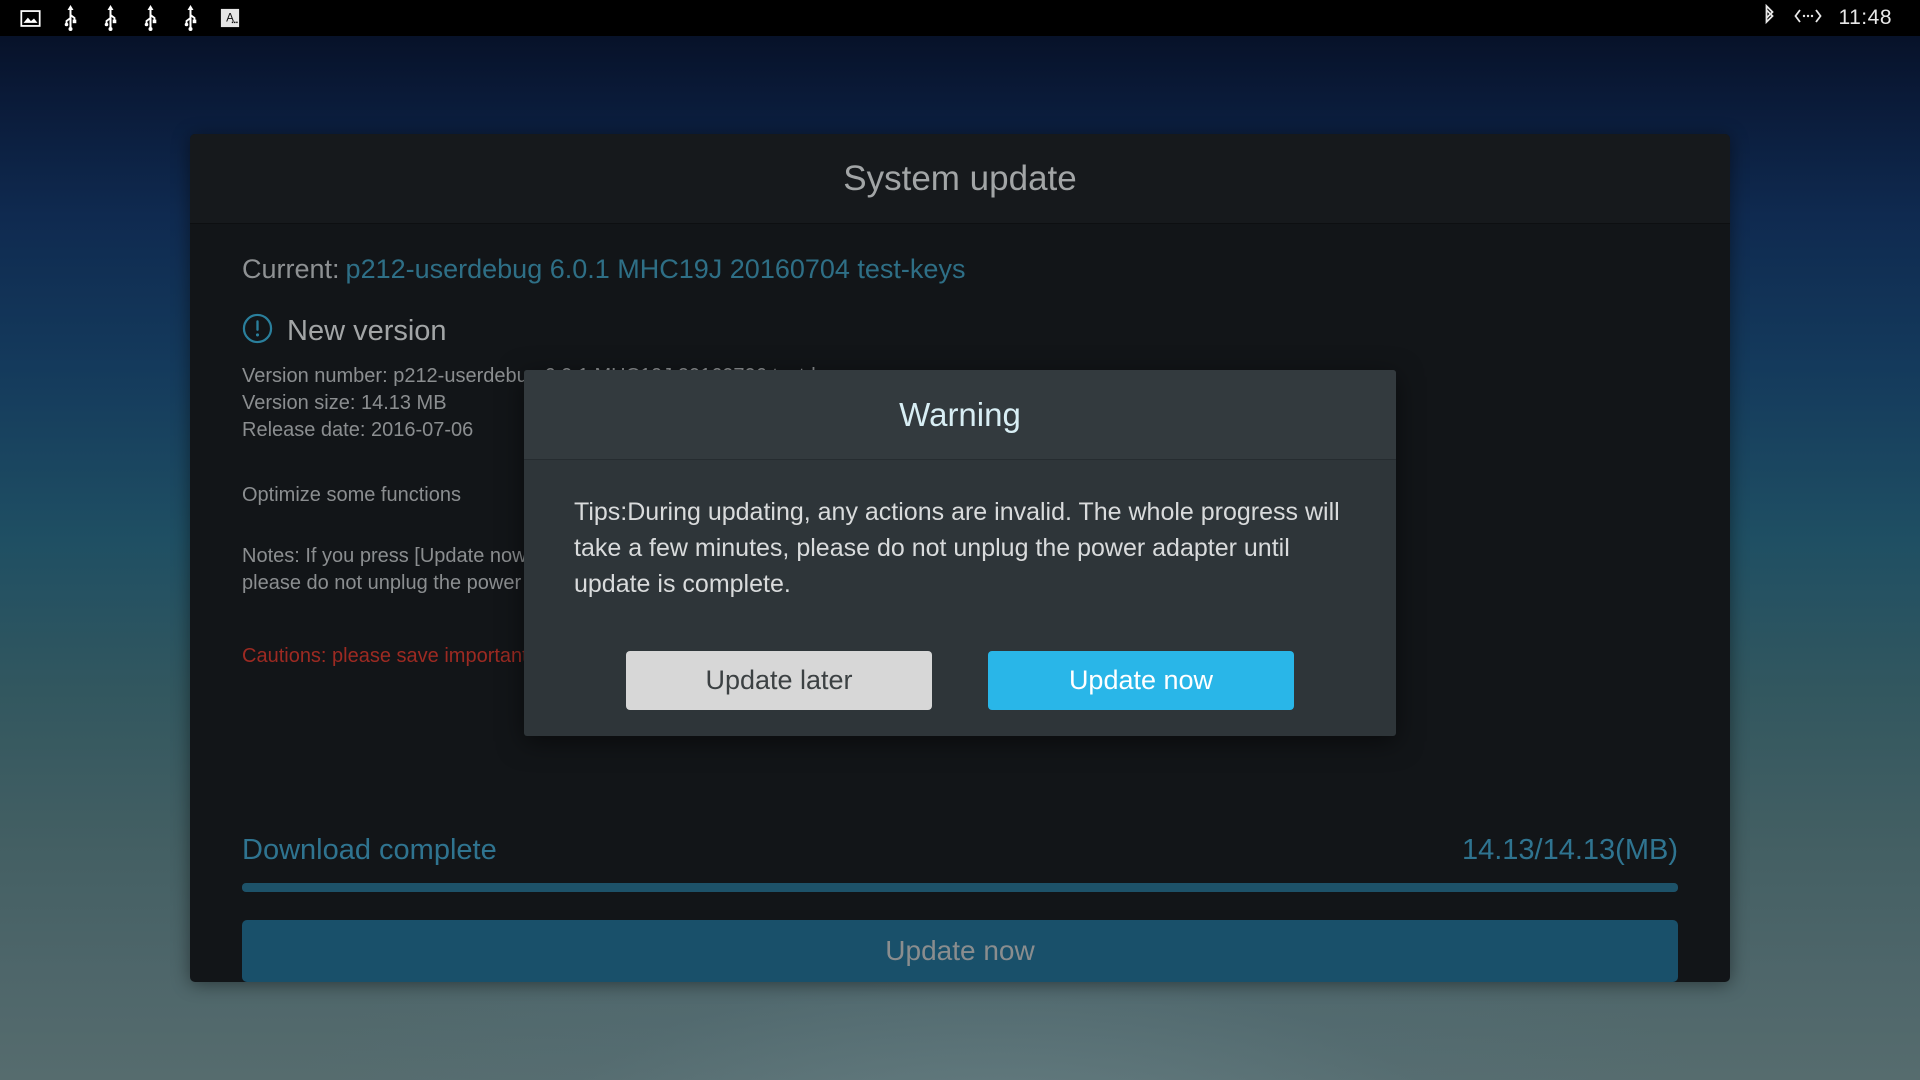 The height and width of the screenshot is (1080, 1920). Describe the element at coordinates (960, 18) in the screenshot. I see `status-bar: A 11:48` at that location.